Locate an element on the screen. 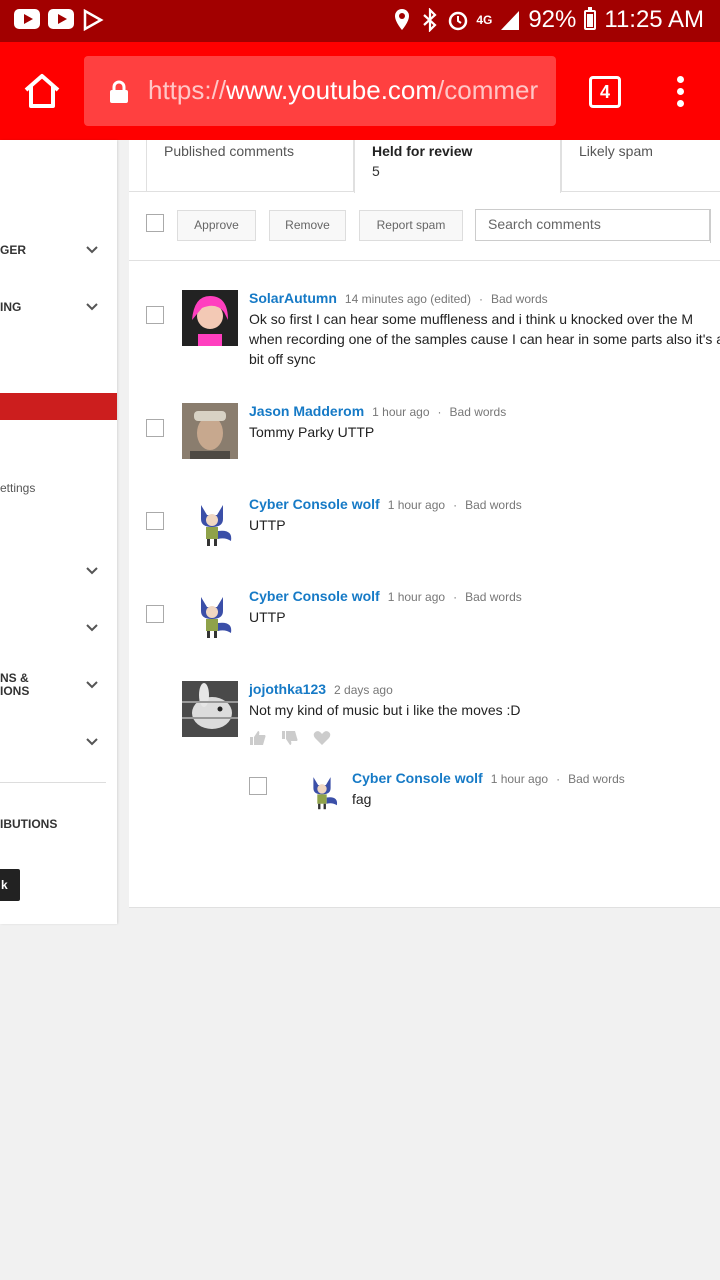 This screenshot has width=720, height=1280. sidebar-item-settings: ettings is located at coordinates (17, 488).